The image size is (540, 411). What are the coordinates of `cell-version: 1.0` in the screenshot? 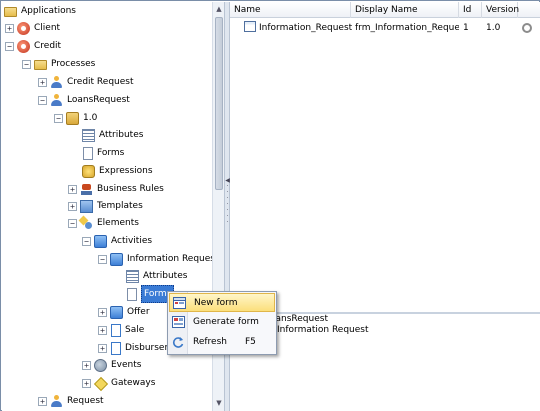 It's located at (493, 28).